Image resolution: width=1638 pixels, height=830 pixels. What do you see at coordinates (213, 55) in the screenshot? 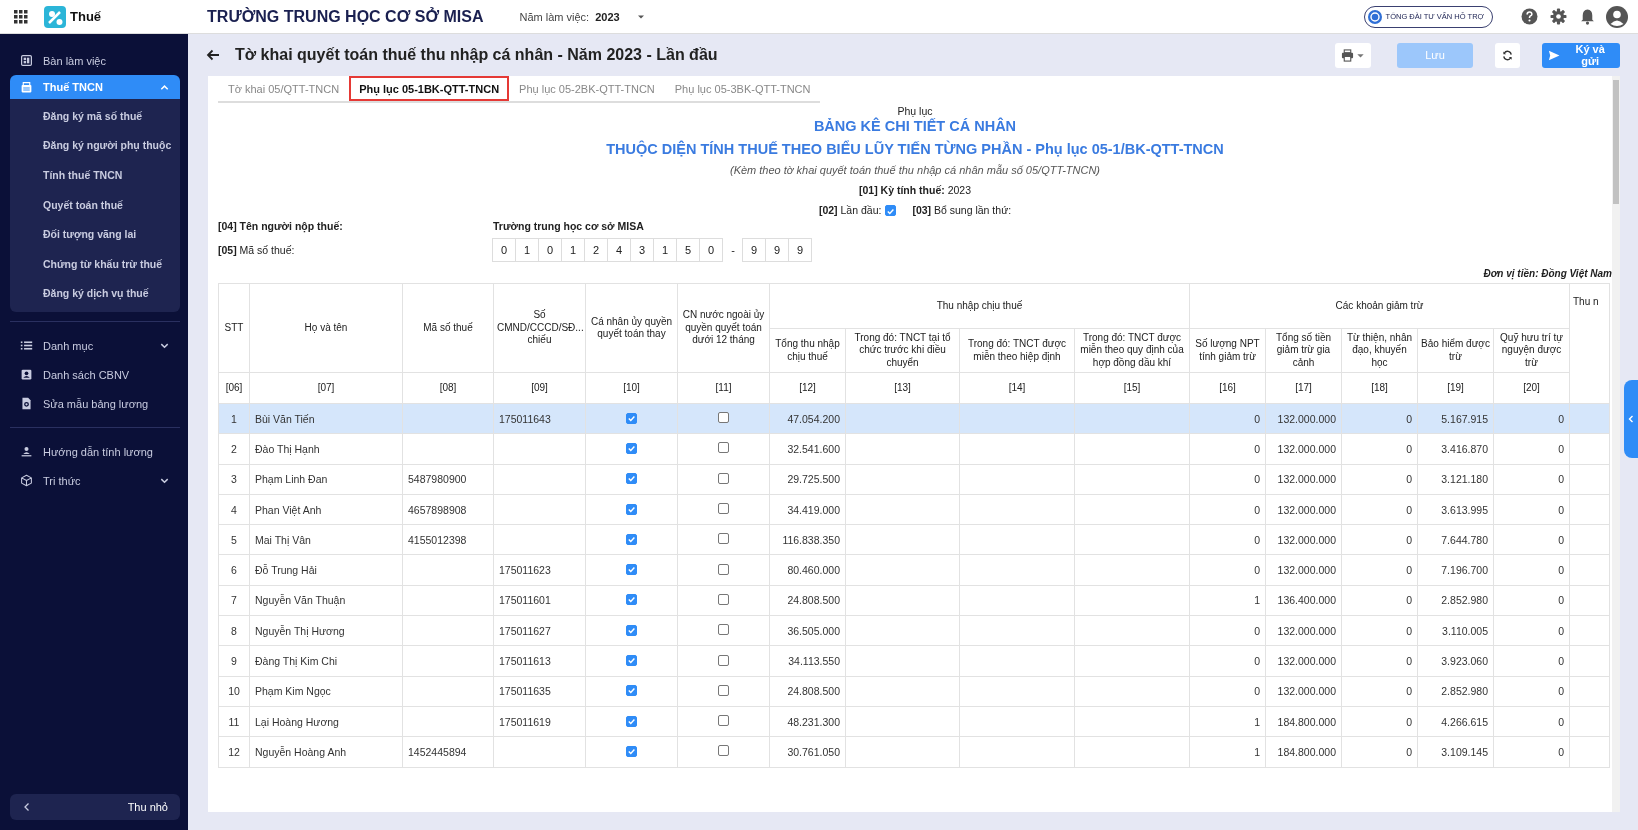
I see `back-arrow-icon` at bounding box center [213, 55].